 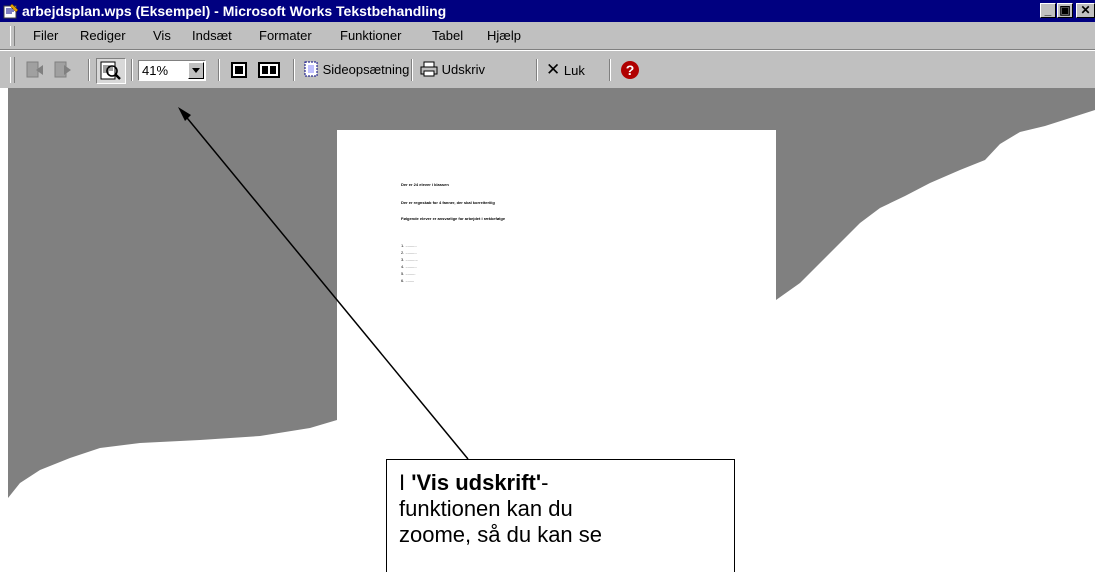 What do you see at coordinates (155, 70) in the screenshot?
I see `zoom-value: 41%` at bounding box center [155, 70].